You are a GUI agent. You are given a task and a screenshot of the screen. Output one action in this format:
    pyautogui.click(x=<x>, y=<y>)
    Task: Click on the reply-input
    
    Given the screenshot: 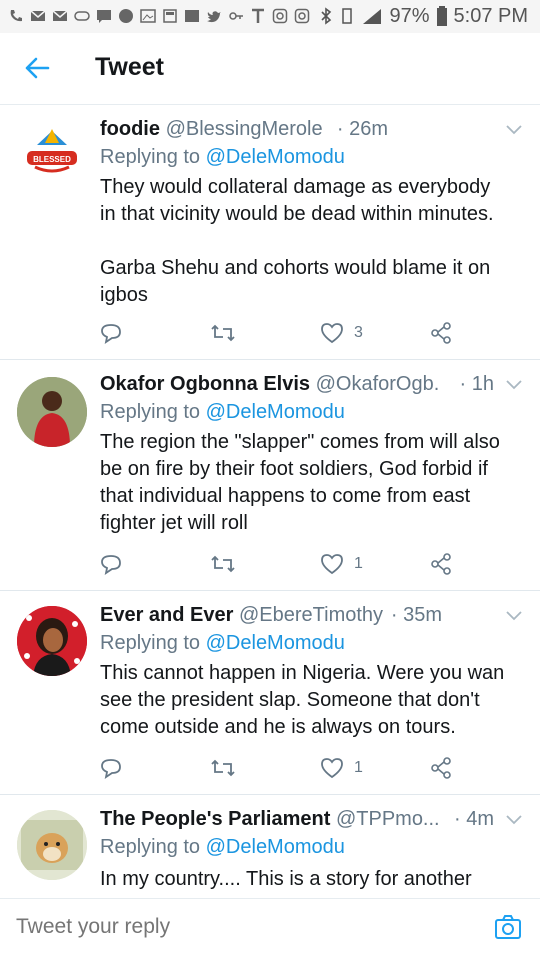 What is the action you would take?
    pyautogui.click(x=226, y=927)
    